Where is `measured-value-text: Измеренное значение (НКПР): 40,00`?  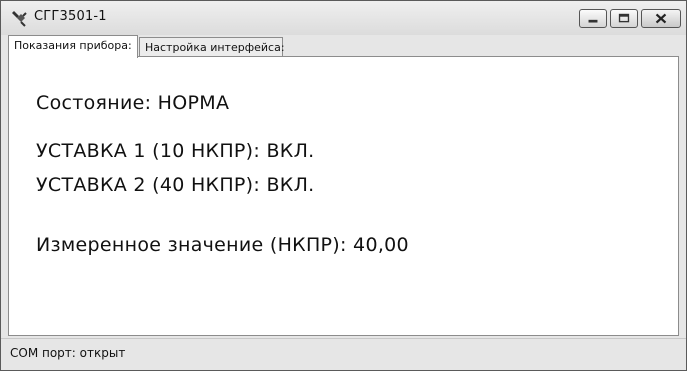 measured-value-text: Измеренное значение (НКПР): 40,00 is located at coordinates (222, 245).